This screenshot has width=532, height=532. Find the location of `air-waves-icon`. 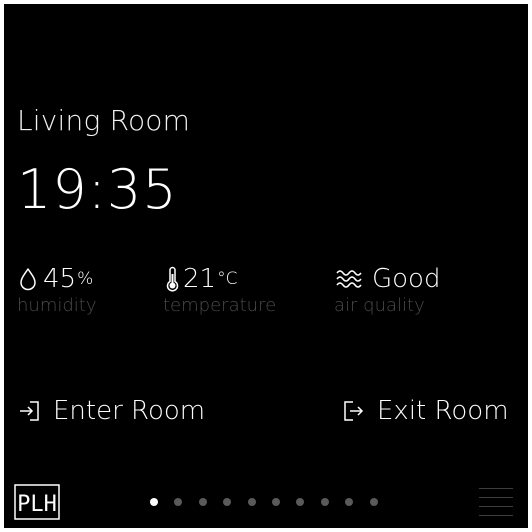

air-waves-icon is located at coordinates (351, 279).